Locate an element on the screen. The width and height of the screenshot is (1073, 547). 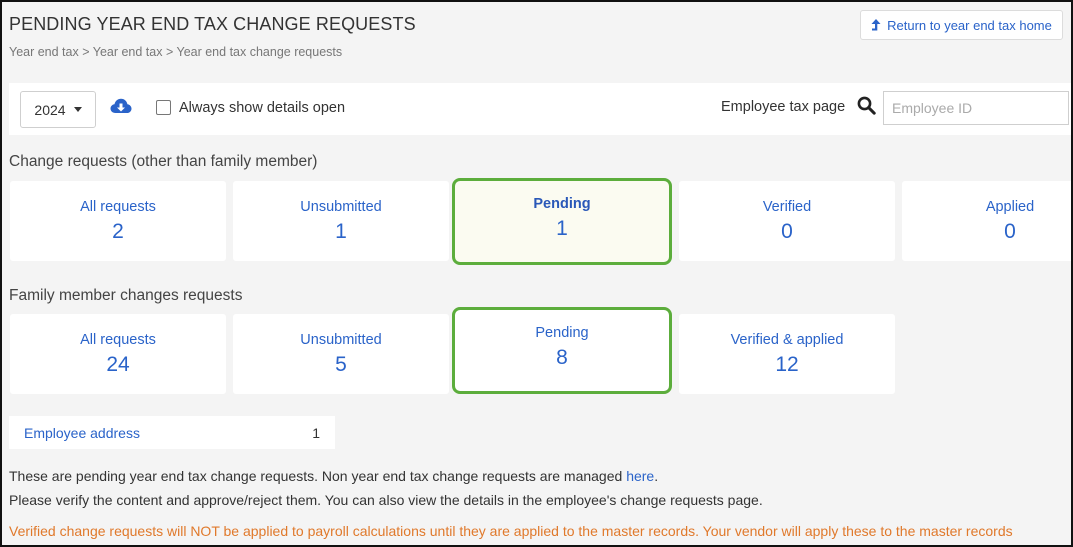
return-to-year-end-tax-button: Return to year end tax home is located at coordinates (961, 25).